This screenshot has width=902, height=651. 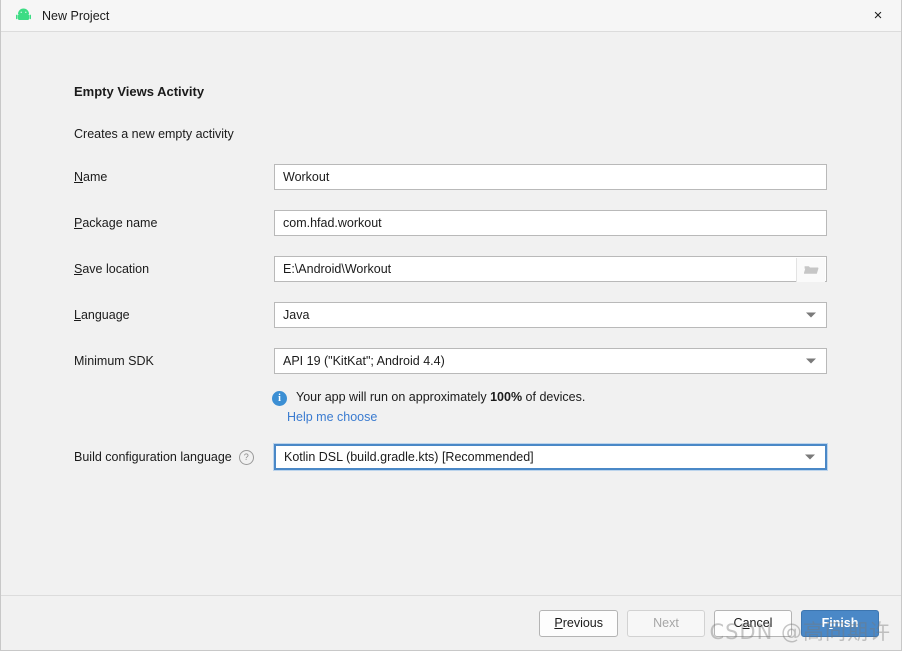 I want to click on name-input-value: Workout, so click(x=306, y=177).